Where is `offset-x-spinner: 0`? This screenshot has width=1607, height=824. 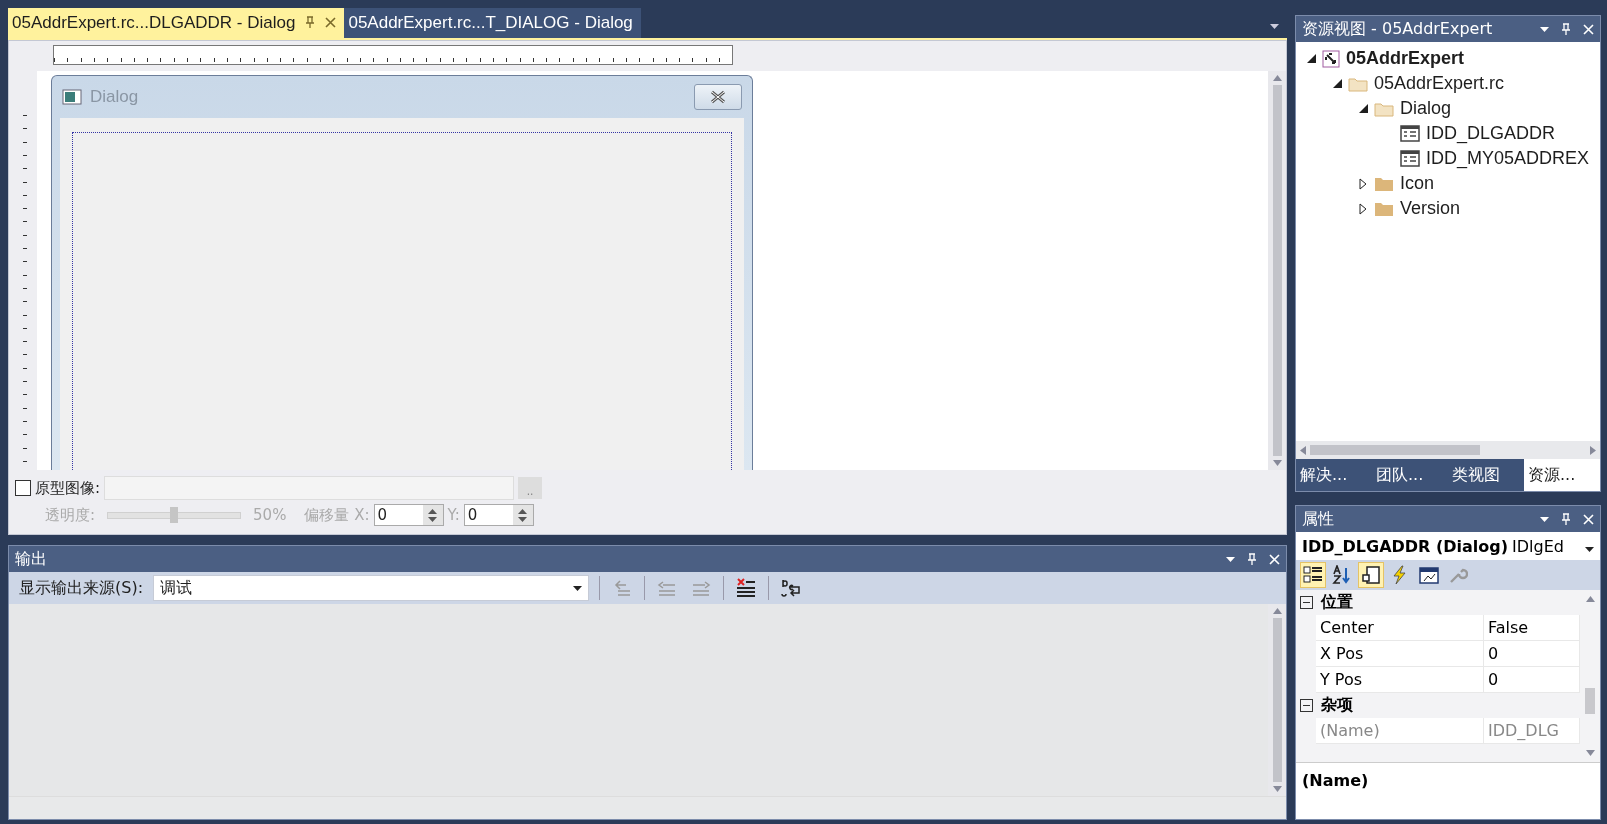 offset-x-spinner: 0 is located at coordinates (408, 515).